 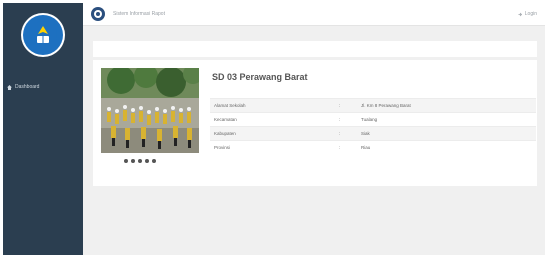 I want to click on field-label: Kecamatan, so click(x=272, y=119).